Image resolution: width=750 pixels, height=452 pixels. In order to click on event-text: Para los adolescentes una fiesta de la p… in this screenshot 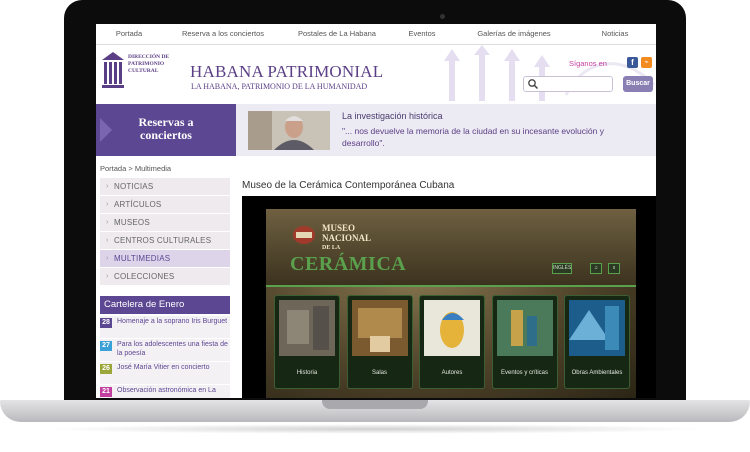, I will do `click(172, 349)`.